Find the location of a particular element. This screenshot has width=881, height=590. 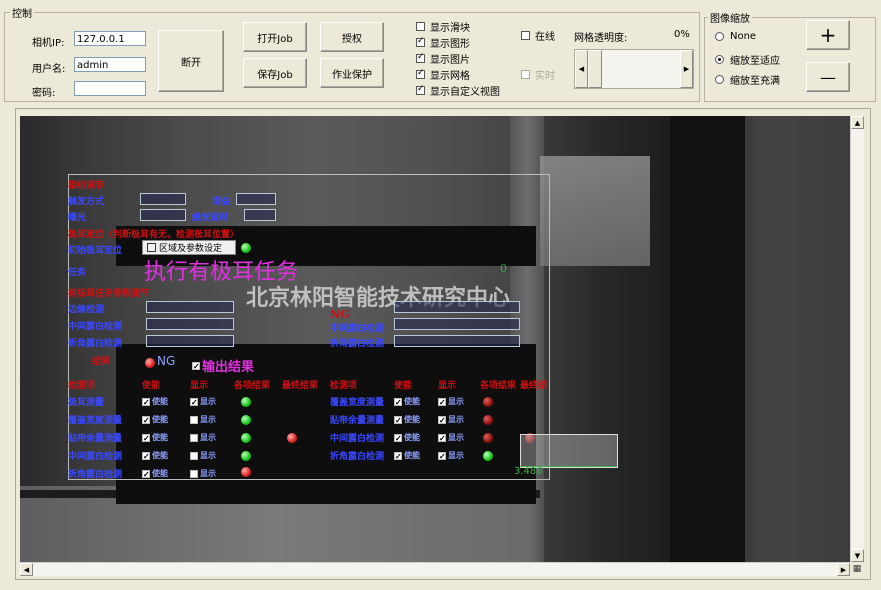

open-job-button: 打开Job is located at coordinates (275, 37).